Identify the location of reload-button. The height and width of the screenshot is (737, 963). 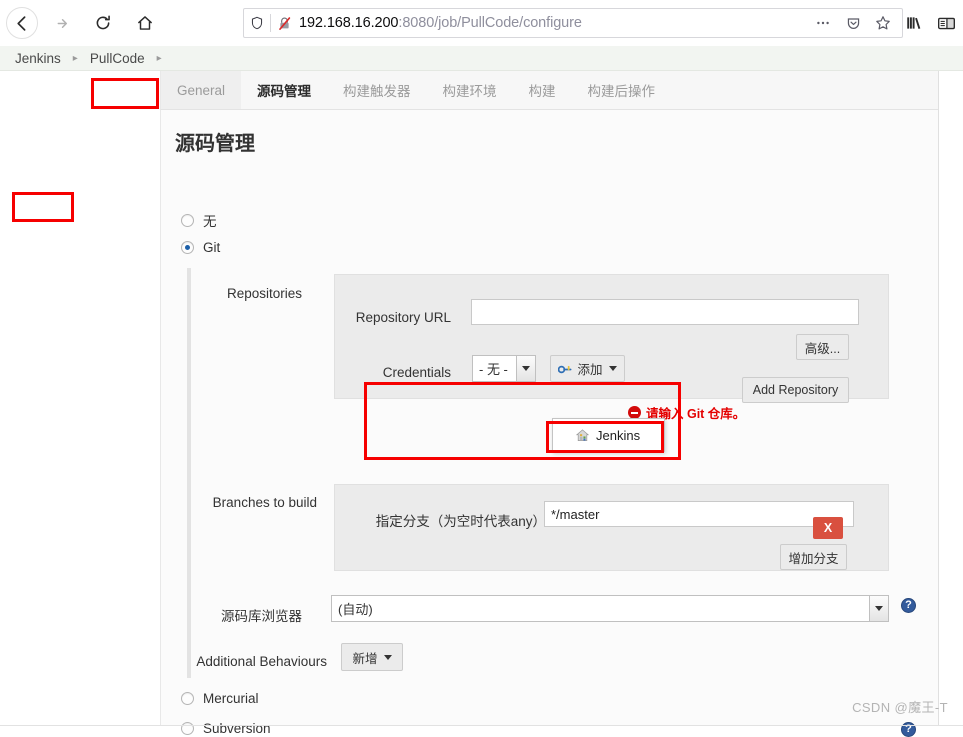
(103, 23).